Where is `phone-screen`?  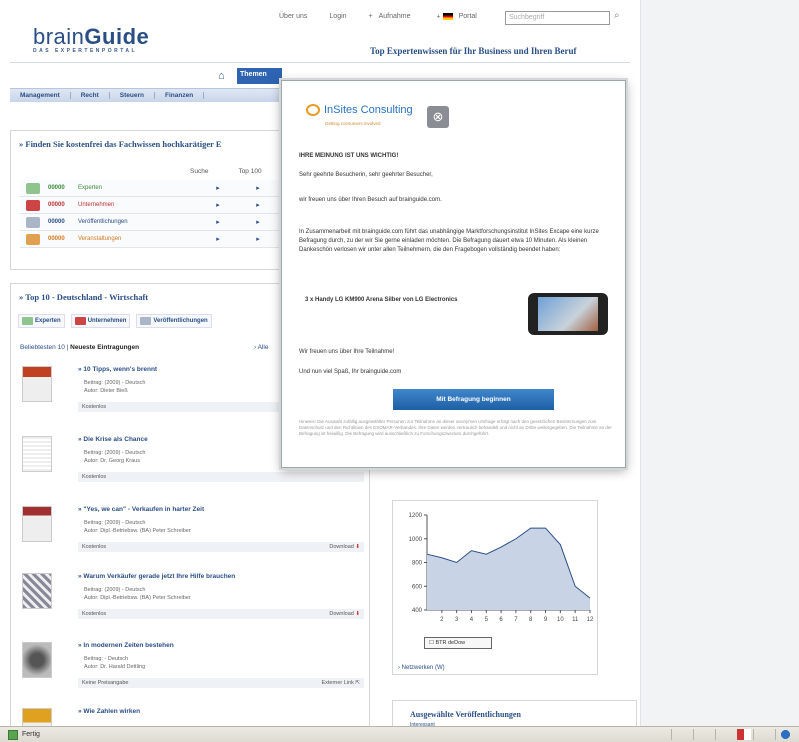
phone-screen is located at coordinates (568, 314).